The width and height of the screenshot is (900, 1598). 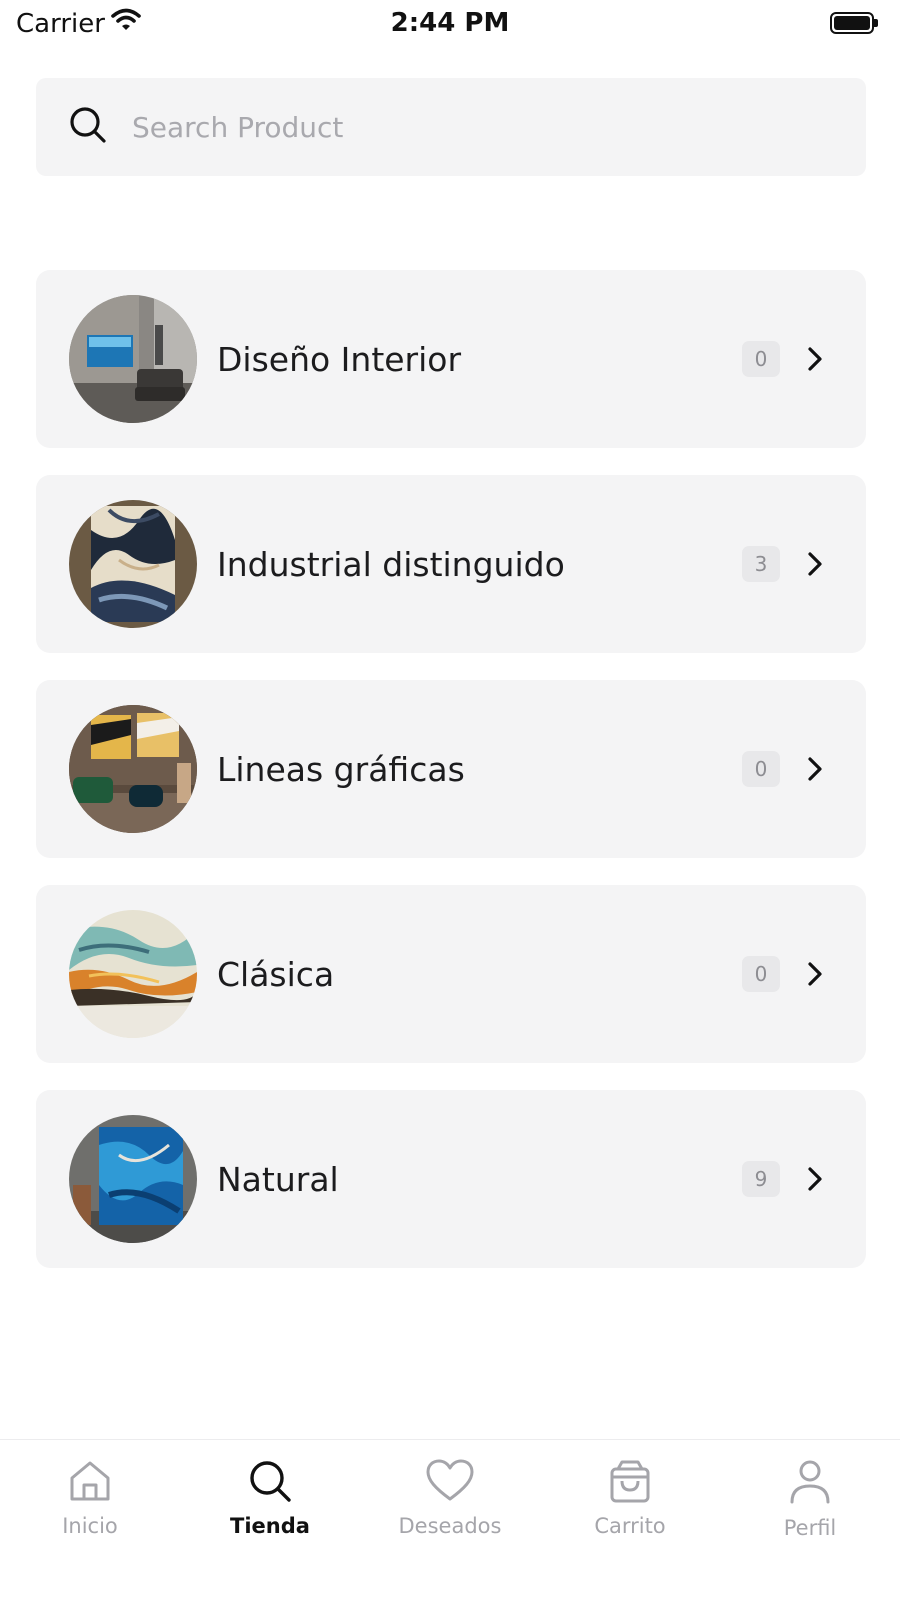 What do you see at coordinates (90, 1526) in the screenshot?
I see `tab-label: Inicio` at bounding box center [90, 1526].